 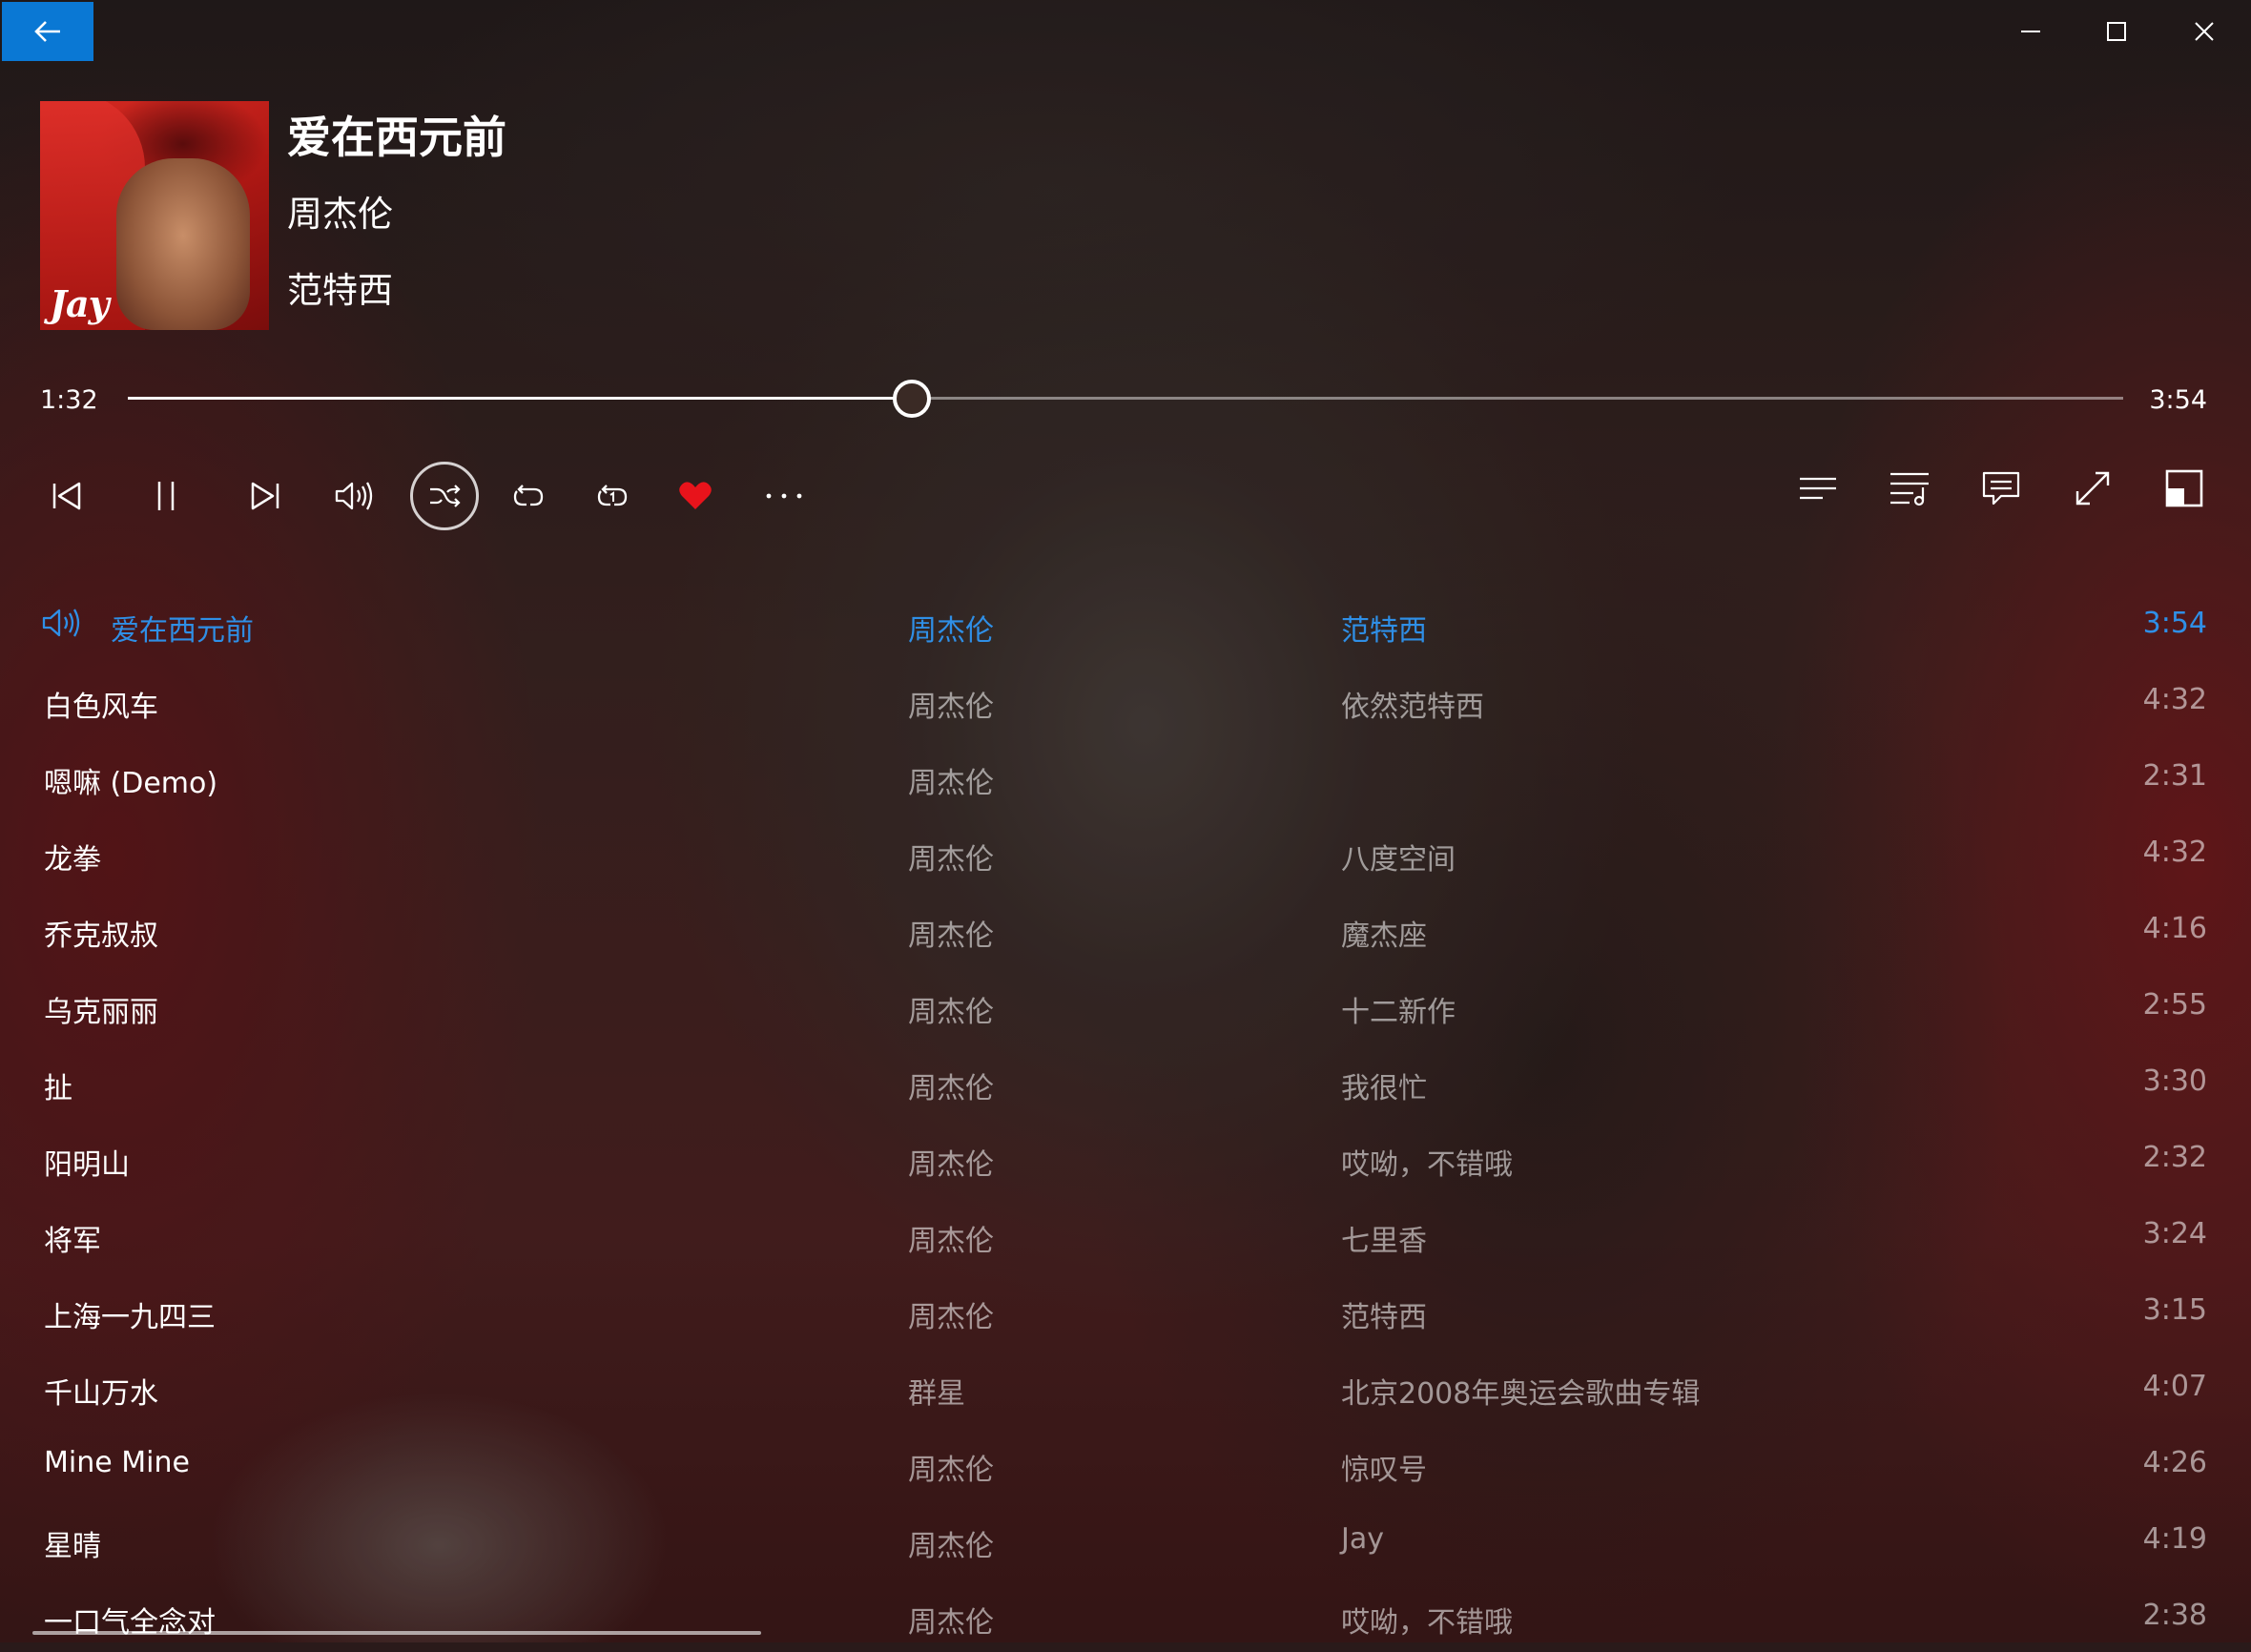 I want to click on playlist-row: 阳明山 周杰伦 哎呦，不错哦 2:32, so click(x=1125, y=1156).